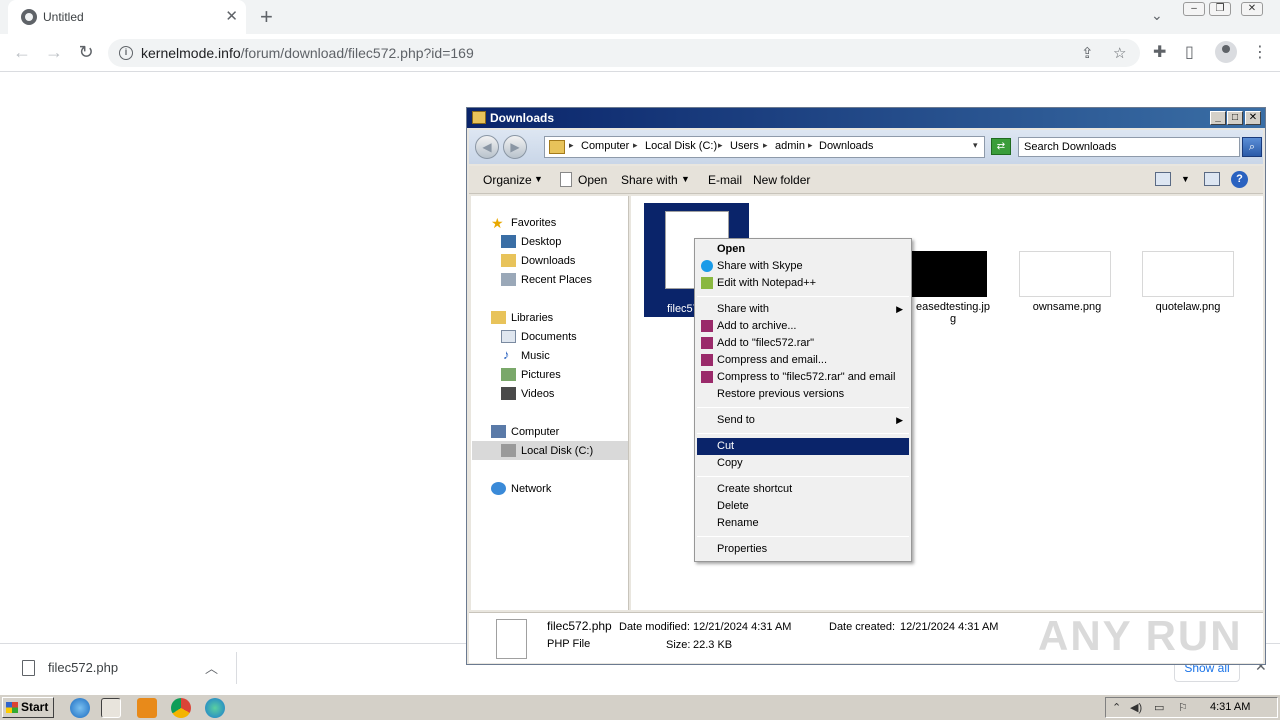  Describe the element at coordinates (803, 549) in the screenshot. I see `menu-item-properties: Properties` at that location.